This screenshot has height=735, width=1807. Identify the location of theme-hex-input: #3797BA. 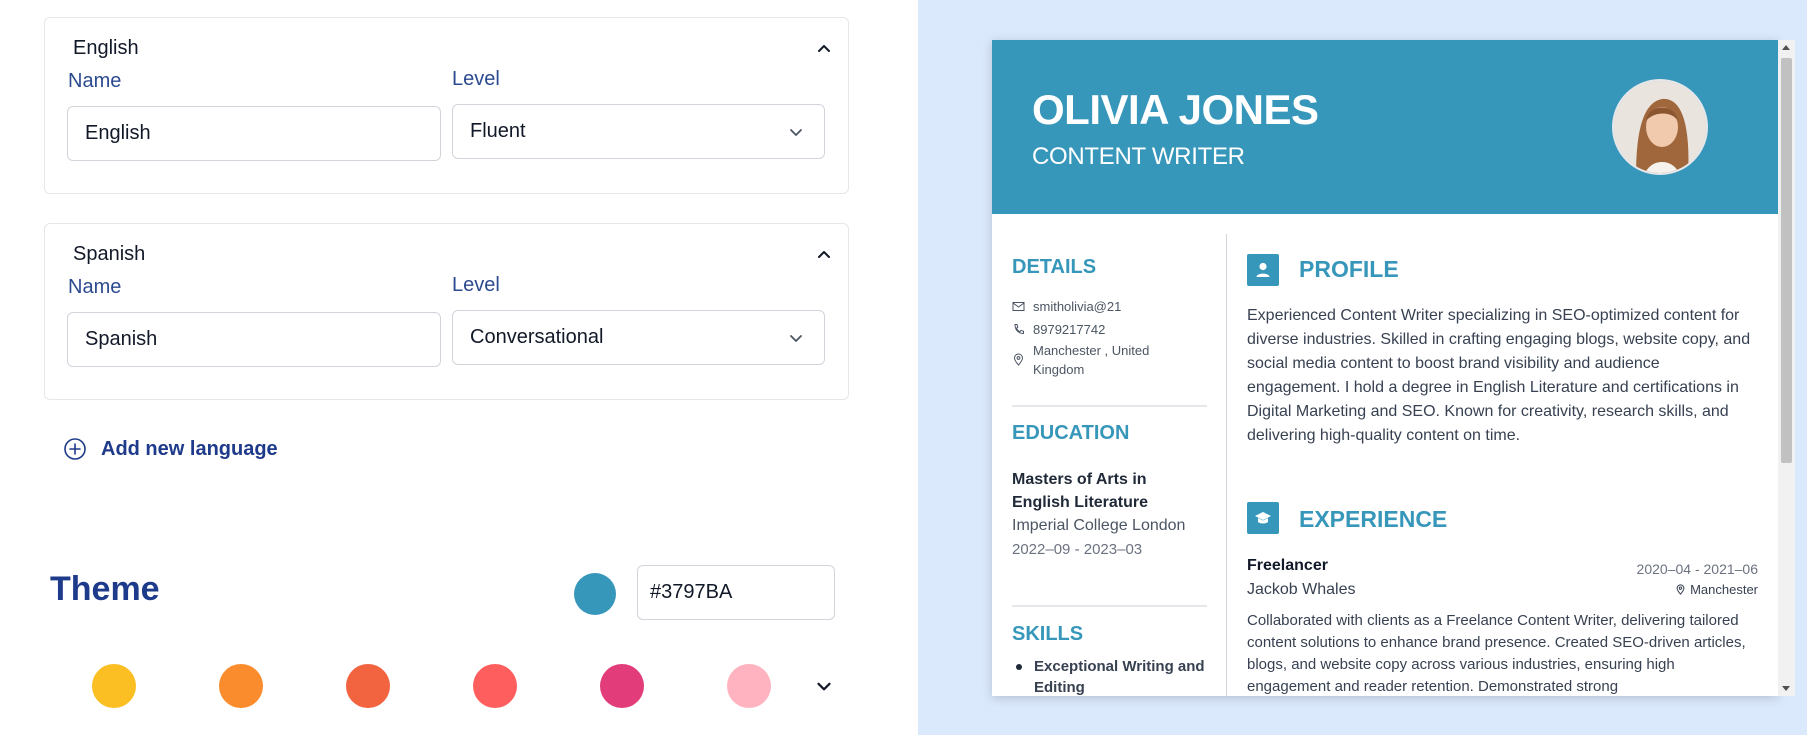
(736, 592).